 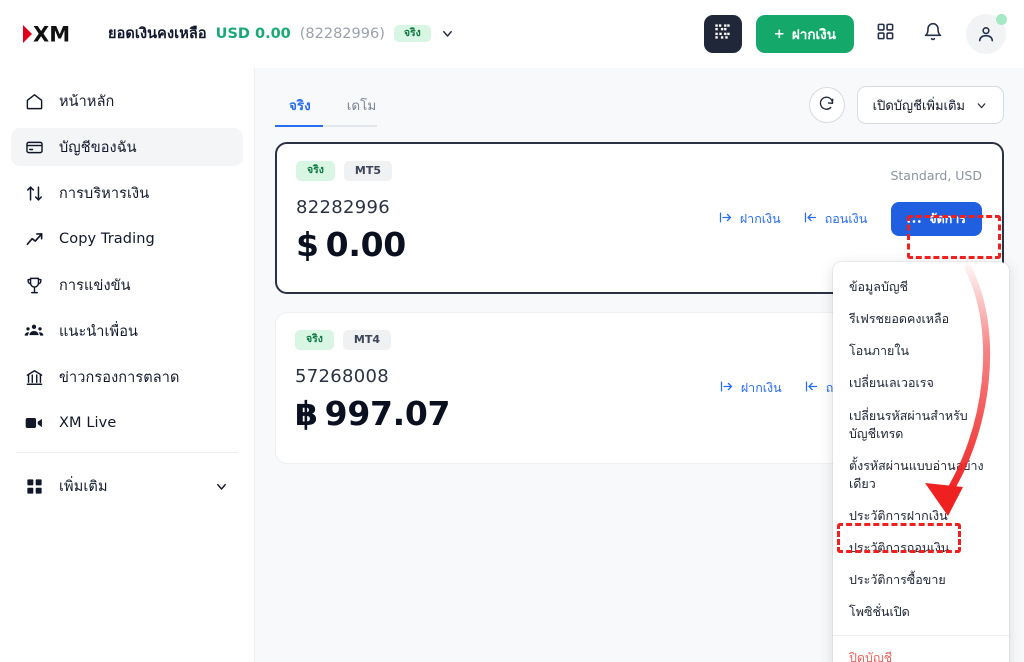 I want to click on currency-symbol: $, so click(x=307, y=244).